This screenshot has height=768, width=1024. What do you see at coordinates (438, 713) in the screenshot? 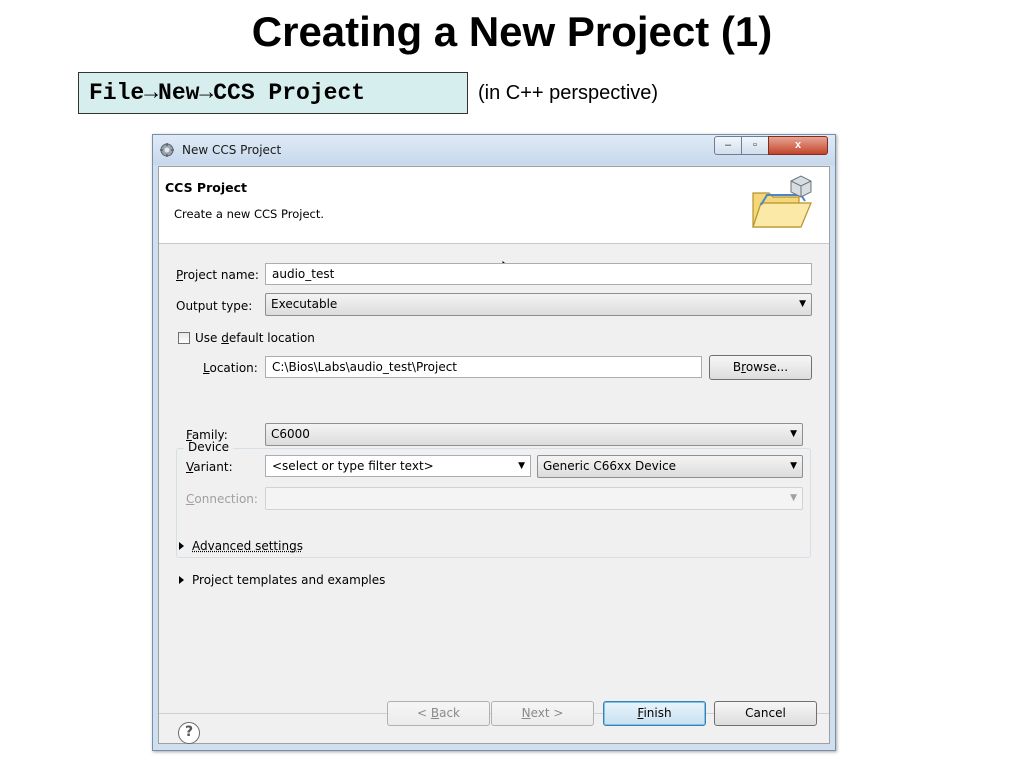
I see `back-button: < Back` at bounding box center [438, 713].